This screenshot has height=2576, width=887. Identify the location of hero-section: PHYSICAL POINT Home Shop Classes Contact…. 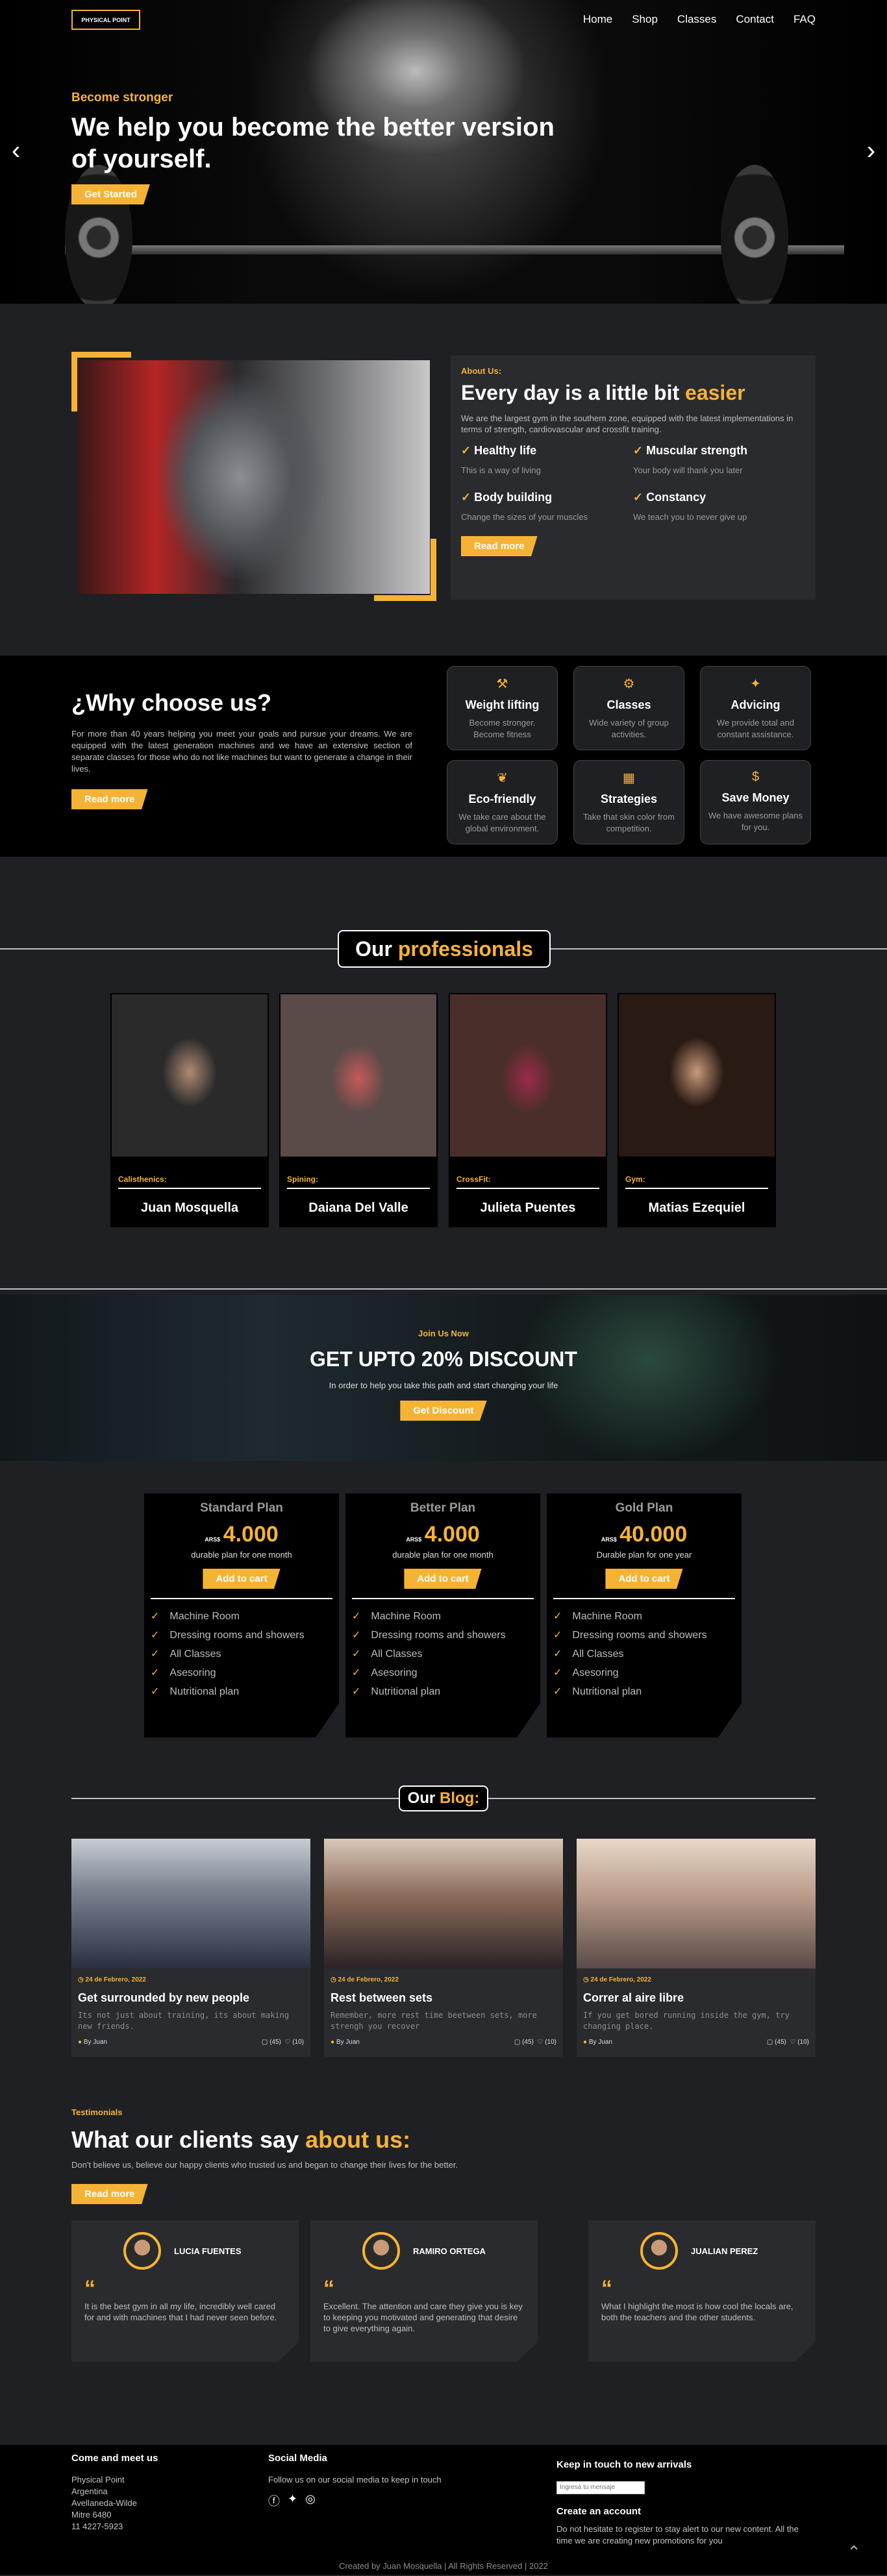
(443, 152).